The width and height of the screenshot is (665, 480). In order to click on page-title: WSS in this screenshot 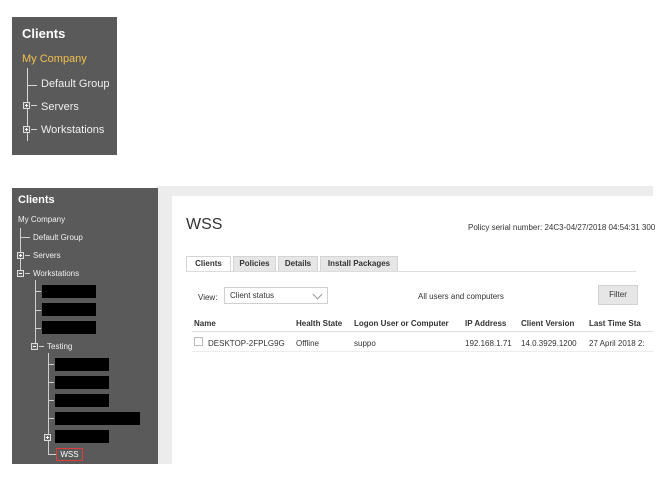, I will do `click(204, 224)`.